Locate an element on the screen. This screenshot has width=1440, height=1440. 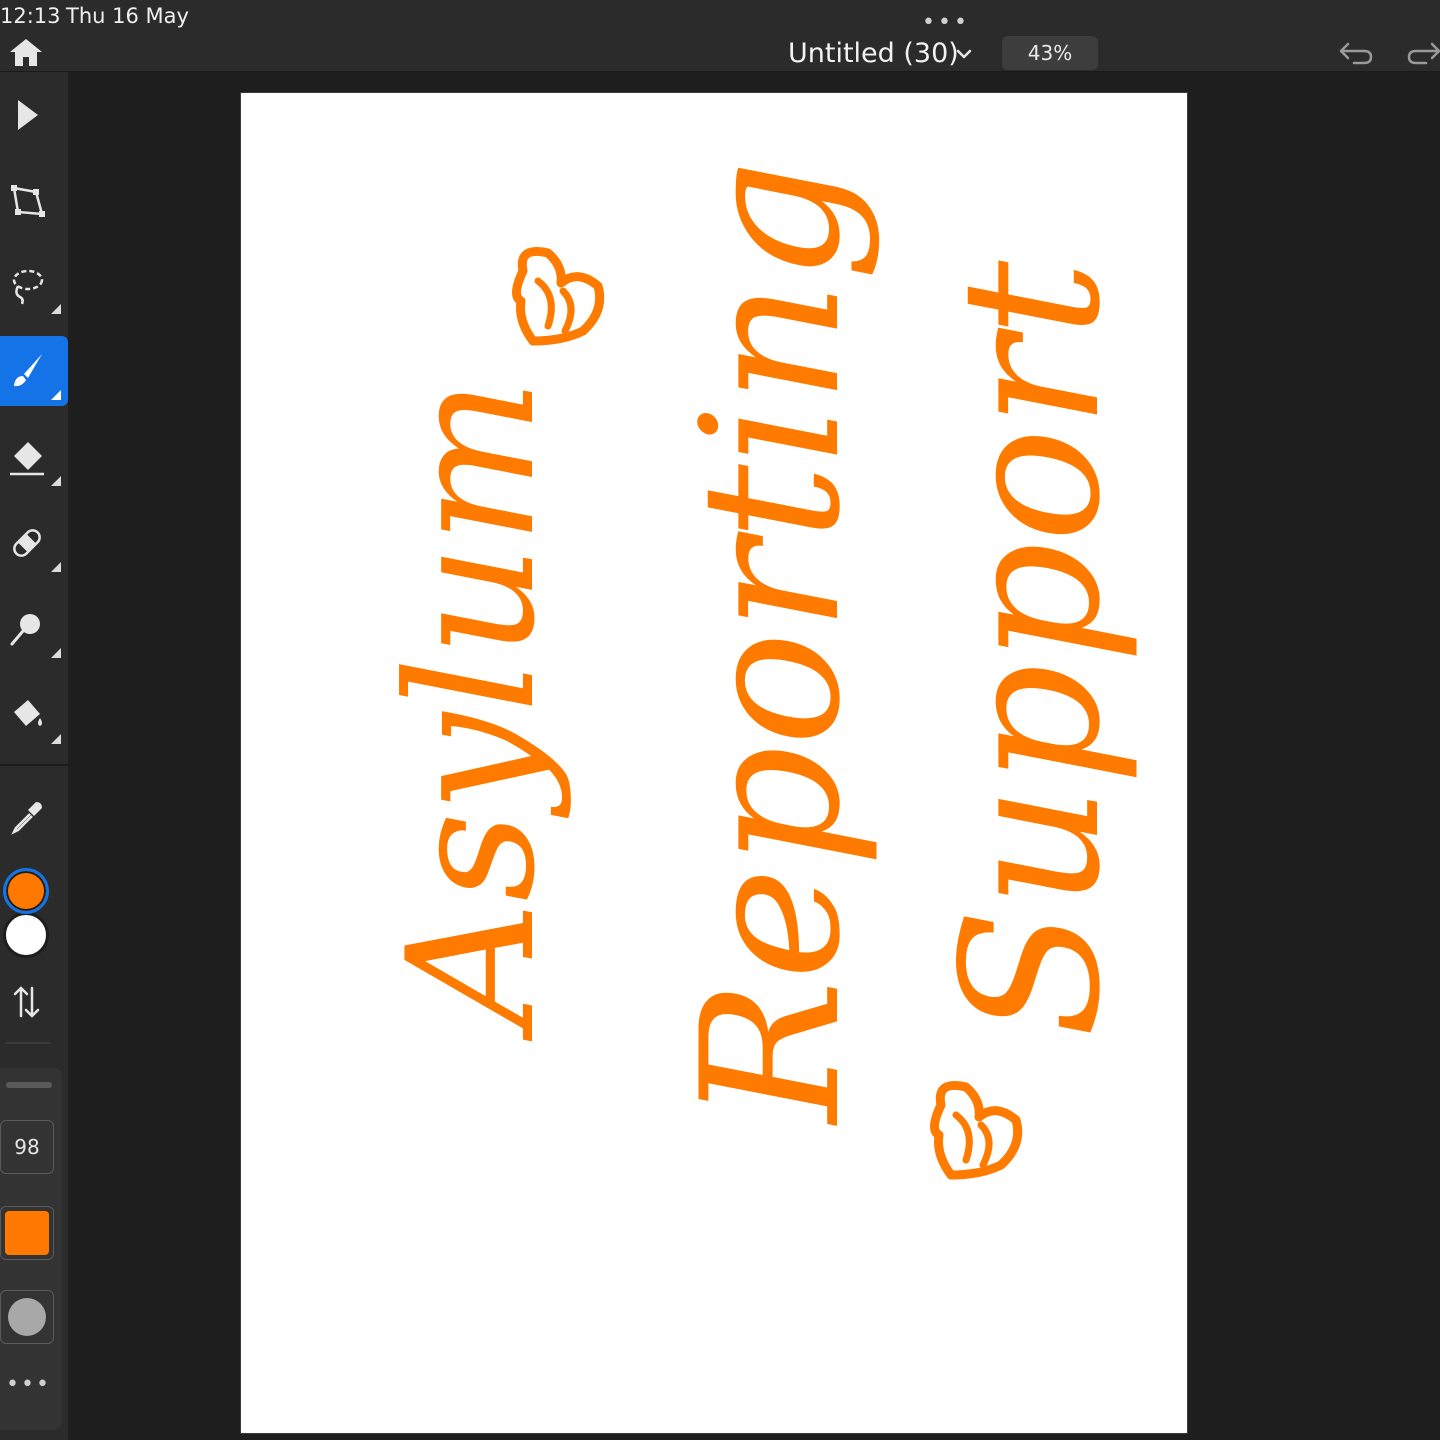
fill-tool is located at coordinates (34, 715).